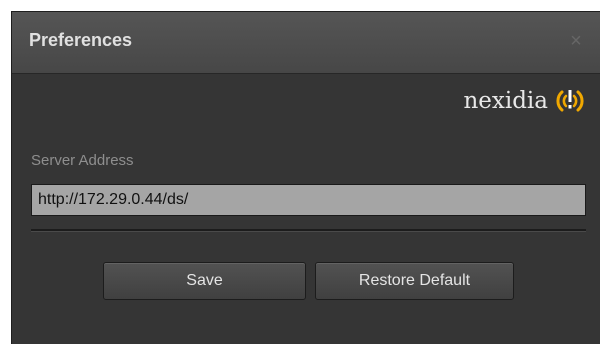 This screenshot has height=344, width=600. Describe the element at coordinates (82, 160) in the screenshot. I see `server-address-label: Server Address` at that location.